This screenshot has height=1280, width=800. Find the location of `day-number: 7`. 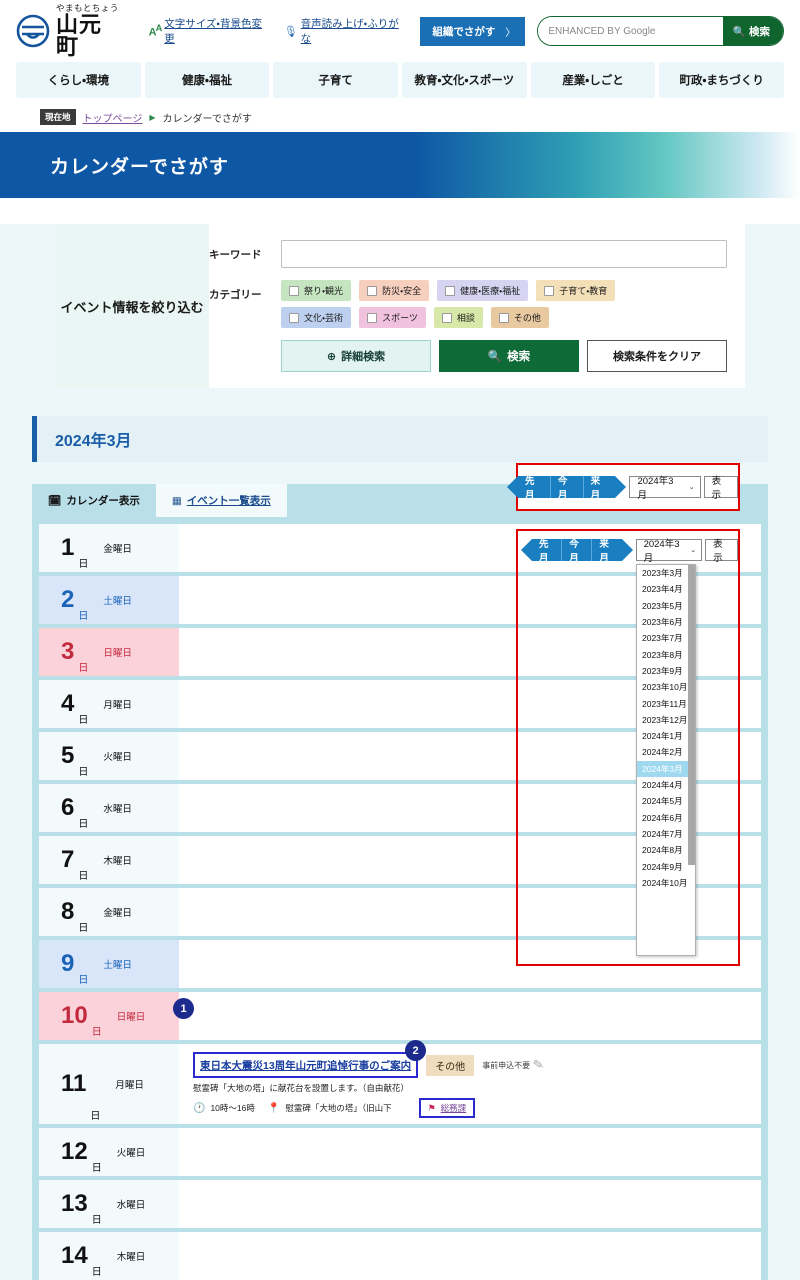

day-number: 7 is located at coordinates (68, 859).